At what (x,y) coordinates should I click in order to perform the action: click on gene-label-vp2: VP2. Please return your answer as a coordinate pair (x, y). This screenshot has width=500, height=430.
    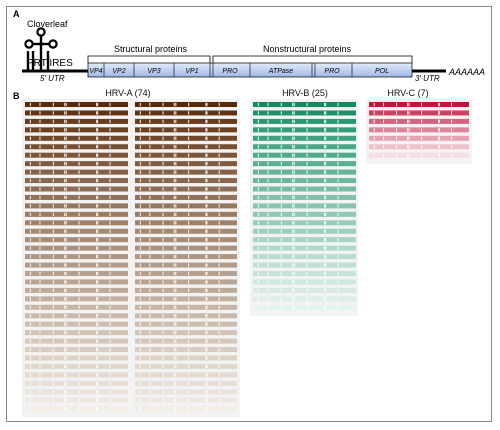
    Looking at the image, I should click on (118, 71).